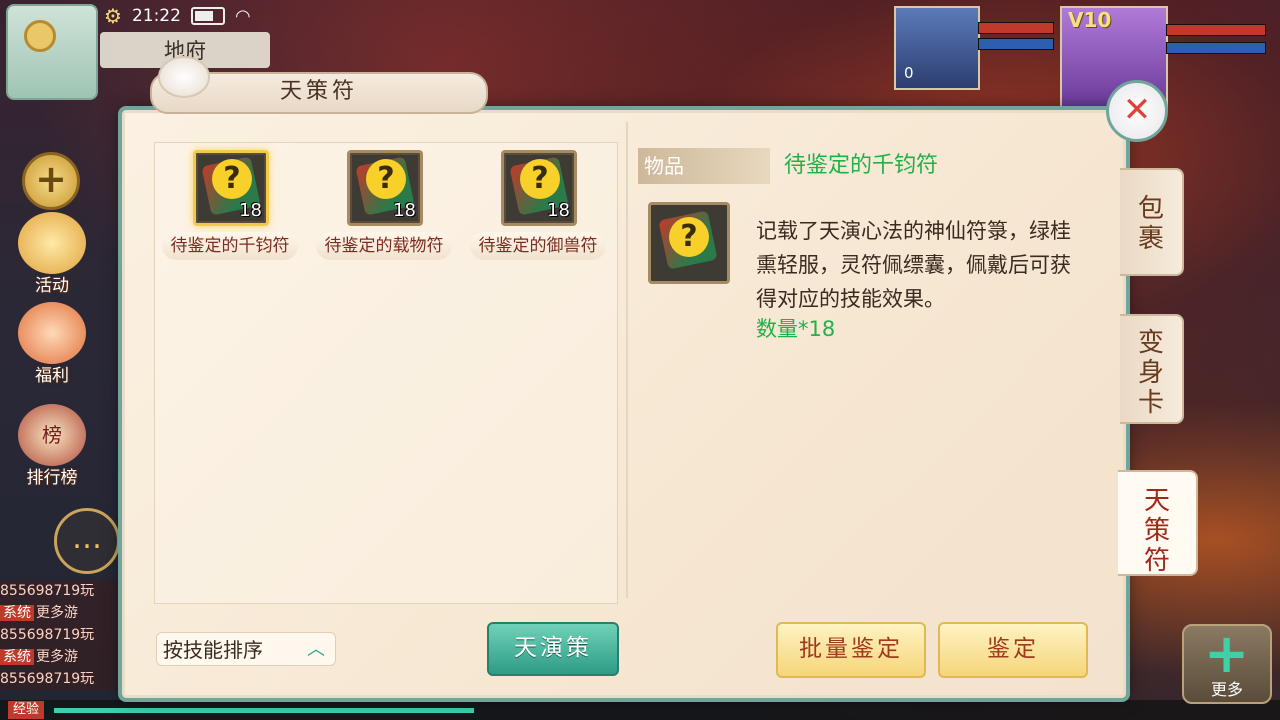 This screenshot has height=720, width=1280. I want to click on lotus-icon, so click(184, 77).